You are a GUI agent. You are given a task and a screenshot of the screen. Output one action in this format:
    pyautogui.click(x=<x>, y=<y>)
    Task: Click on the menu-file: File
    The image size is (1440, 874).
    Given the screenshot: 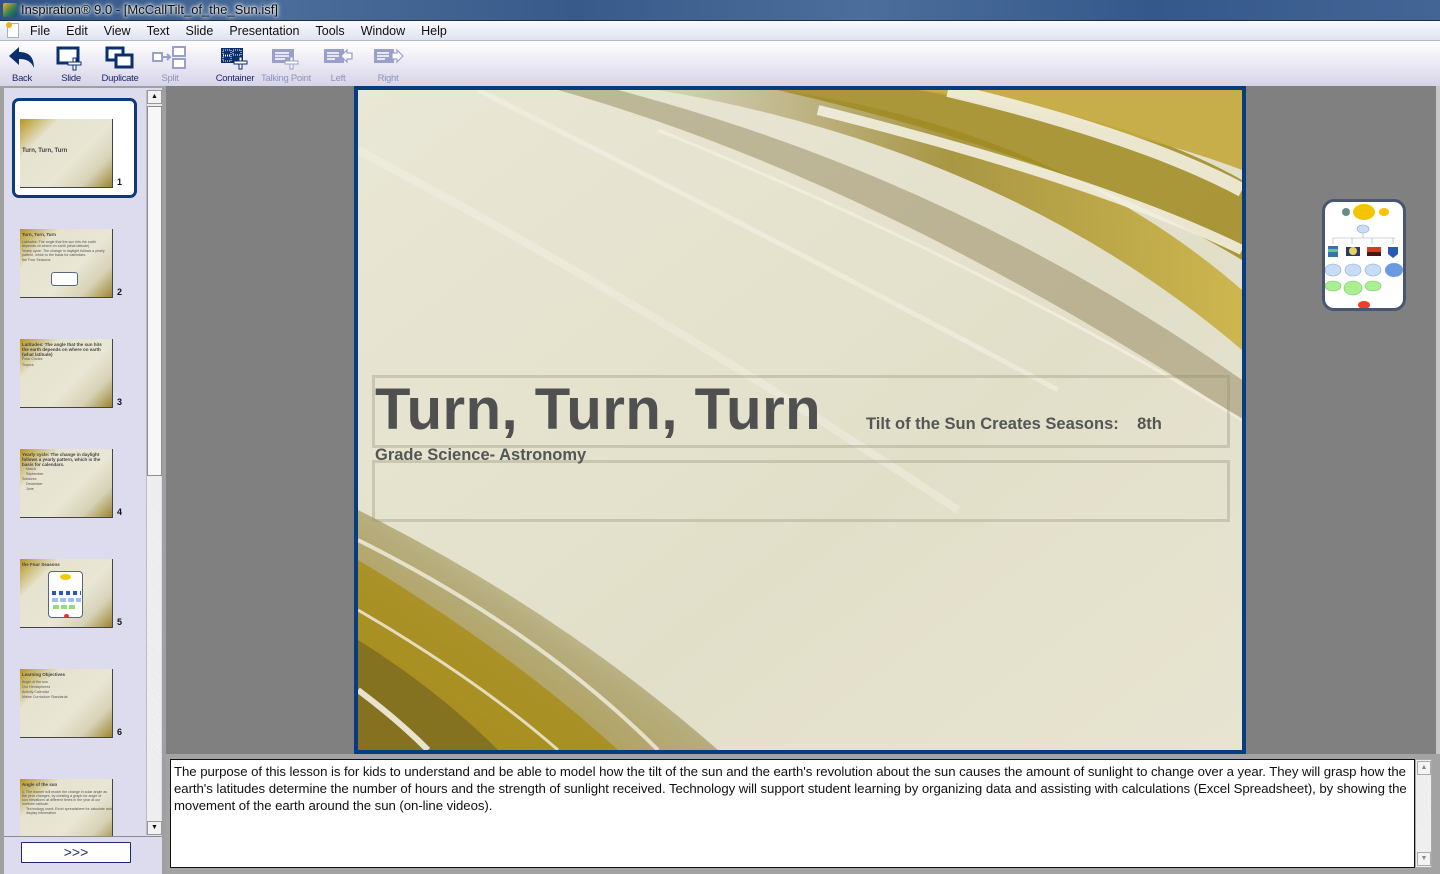 What is the action you would take?
    pyautogui.click(x=40, y=31)
    